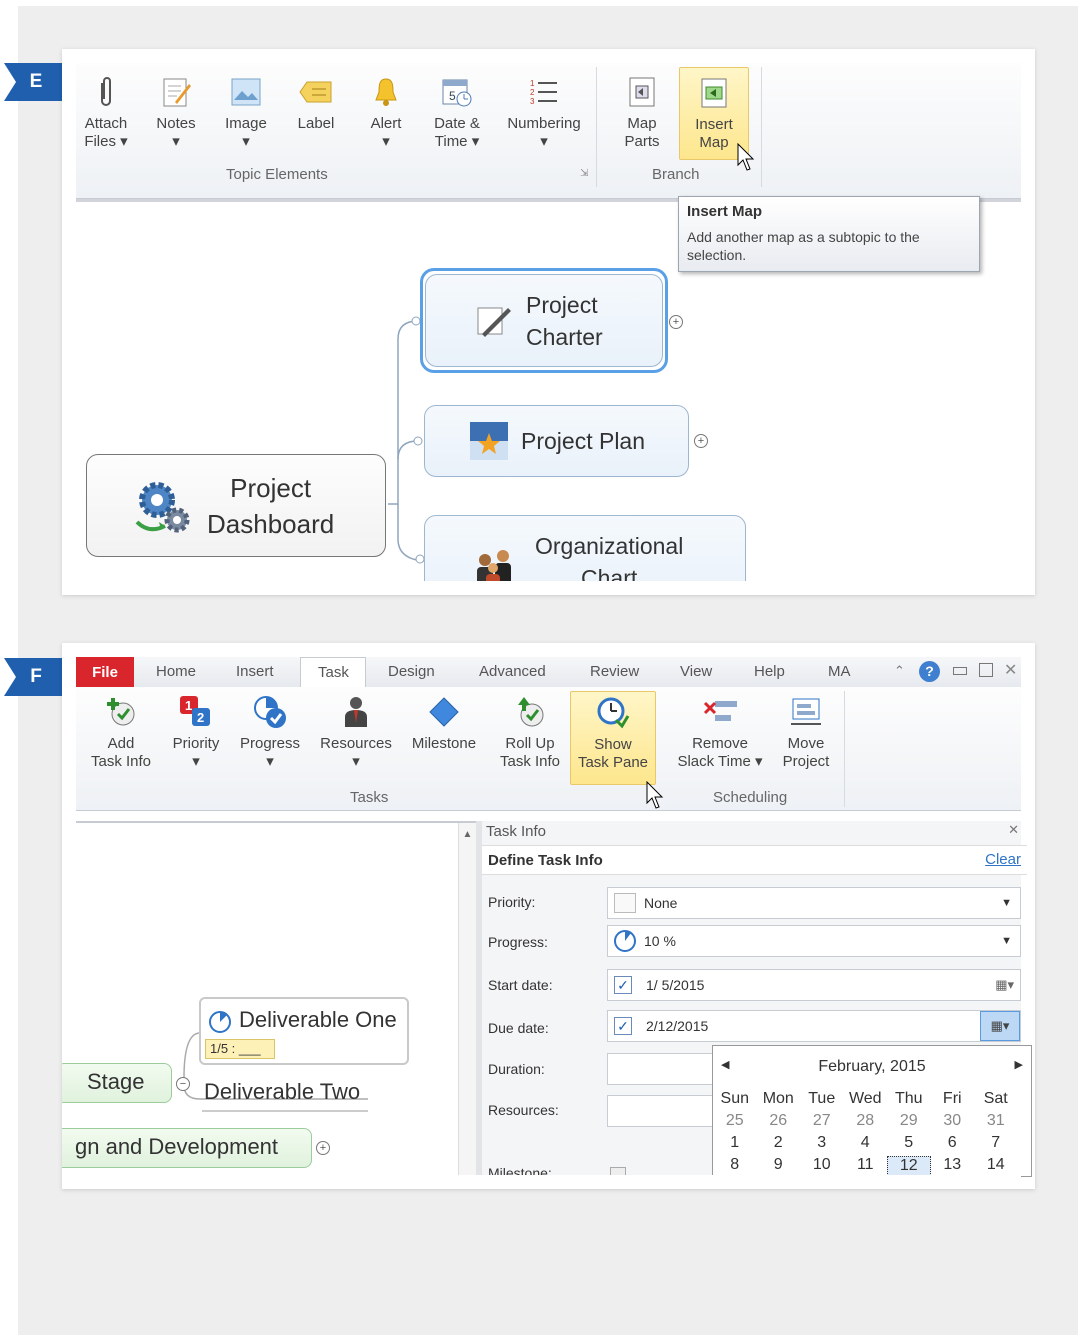 The height and width of the screenshot is (1335, 1078). Describe the element at coordinates (822, 1143) in the screenshot. I see `calendar-day: 3` at that location.